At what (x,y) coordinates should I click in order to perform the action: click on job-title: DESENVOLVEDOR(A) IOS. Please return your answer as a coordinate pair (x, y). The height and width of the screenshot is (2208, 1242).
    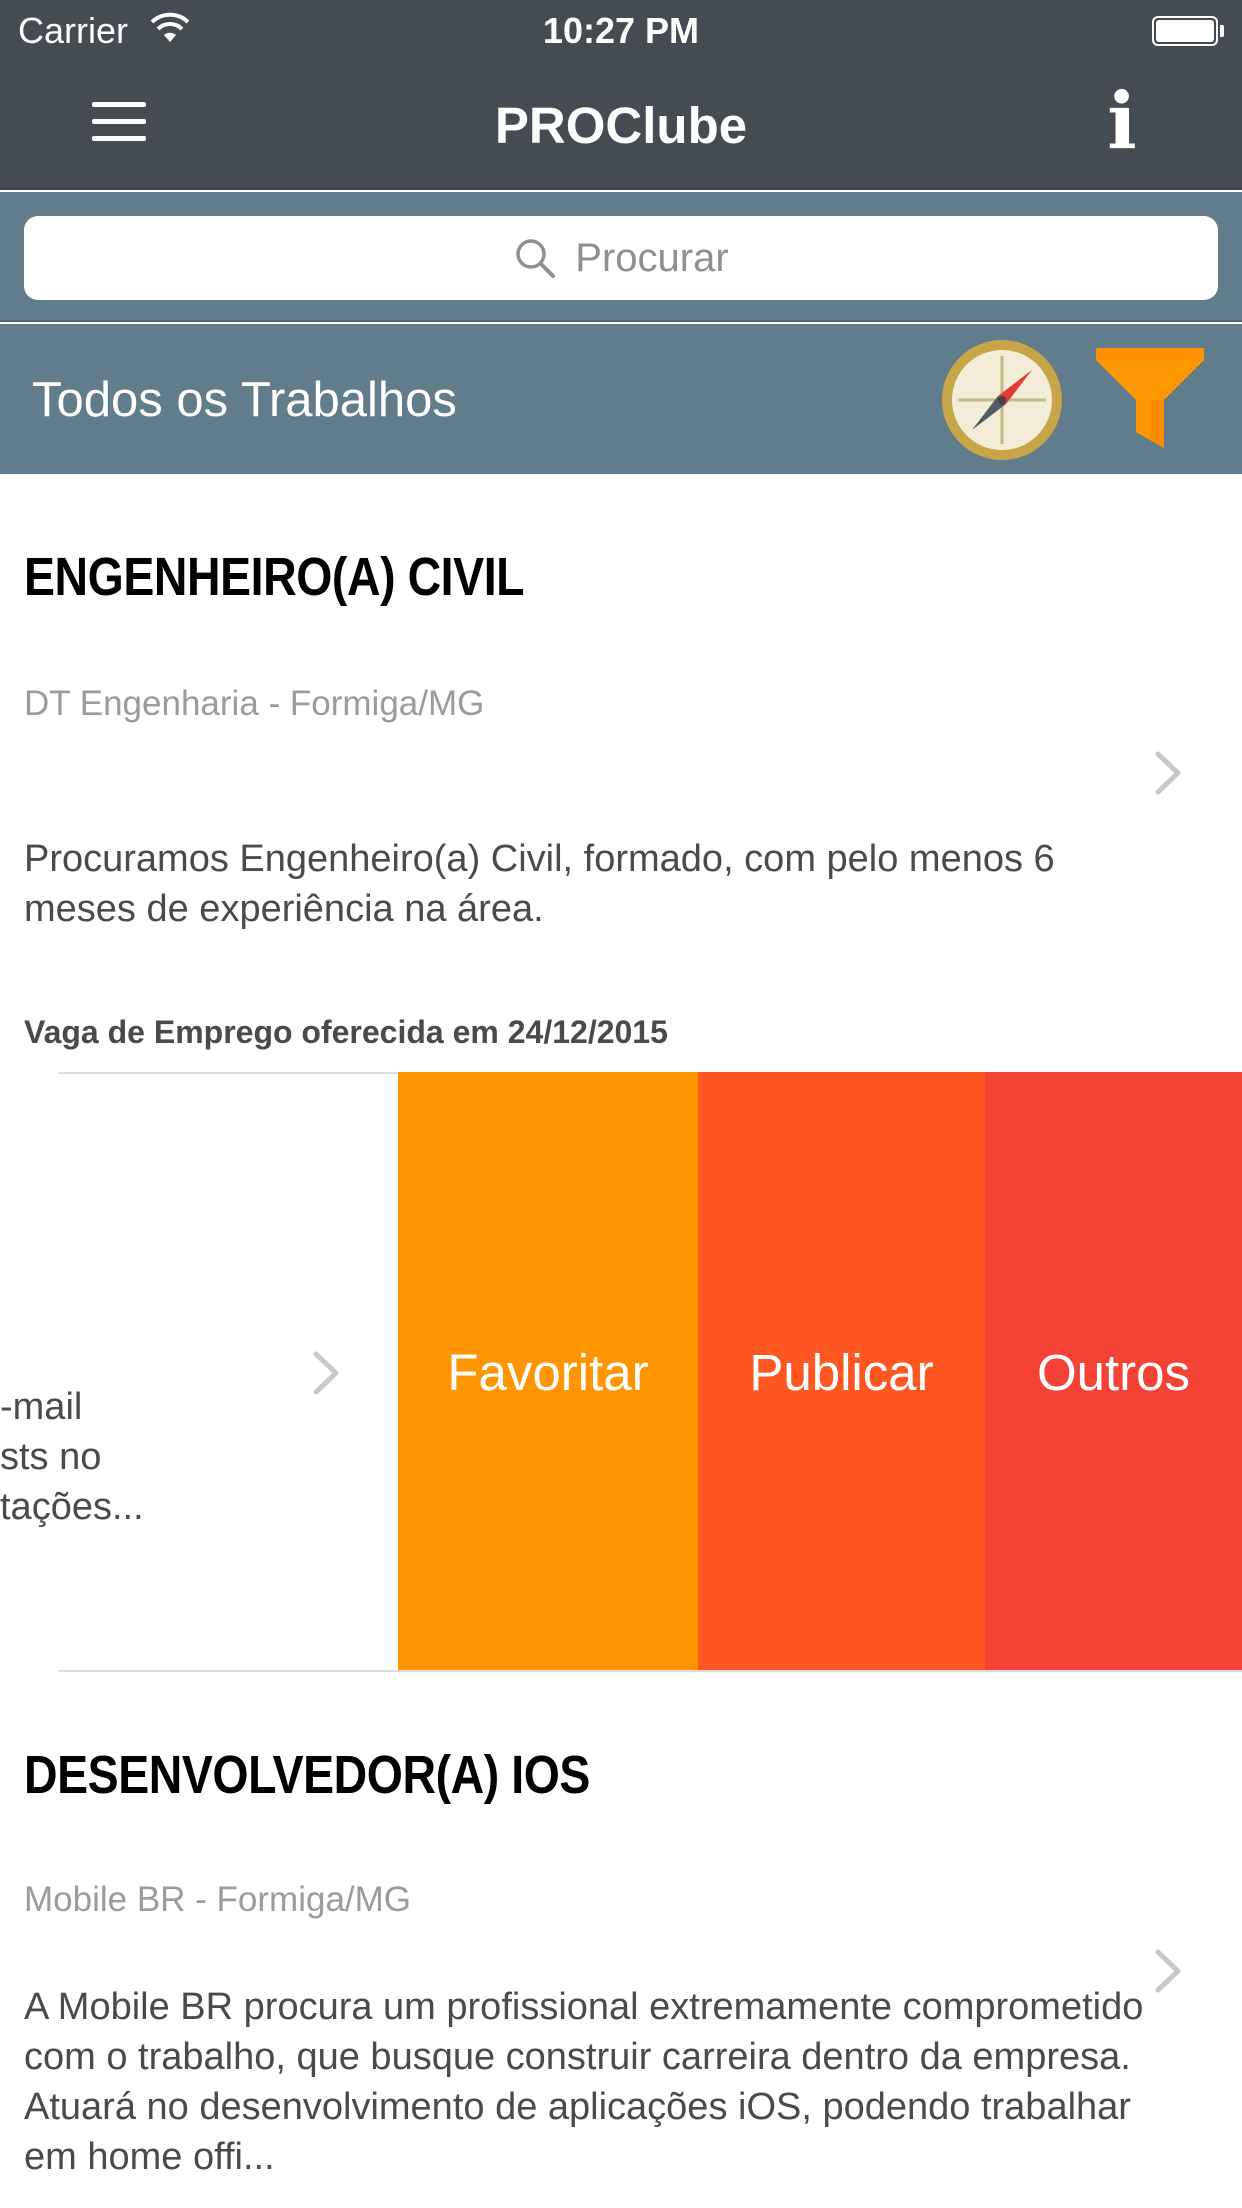
    Looking at the image, I should click on (307, 1775).